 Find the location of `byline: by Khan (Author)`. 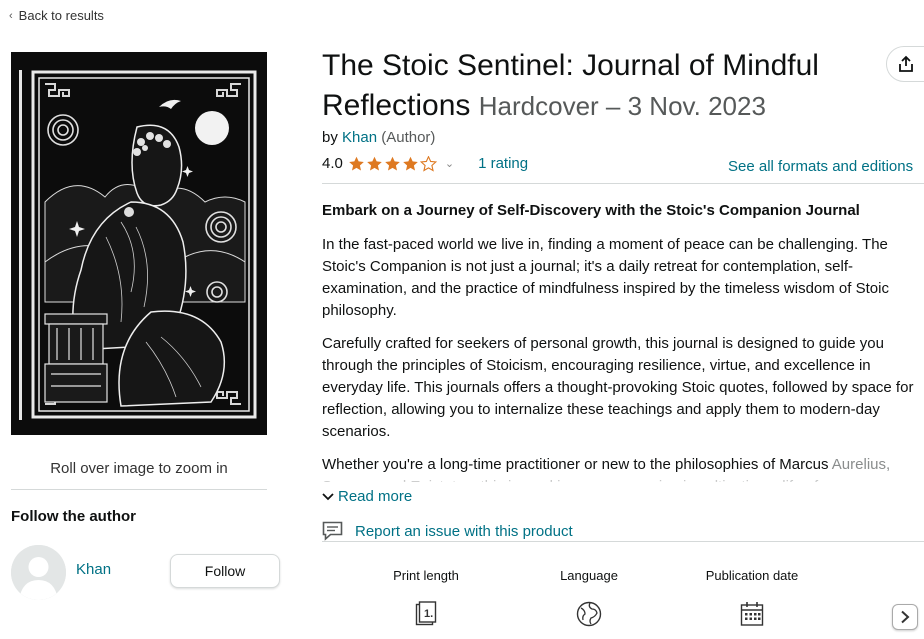

byline: by Khan (Author) is located at coordinates (378, 137).